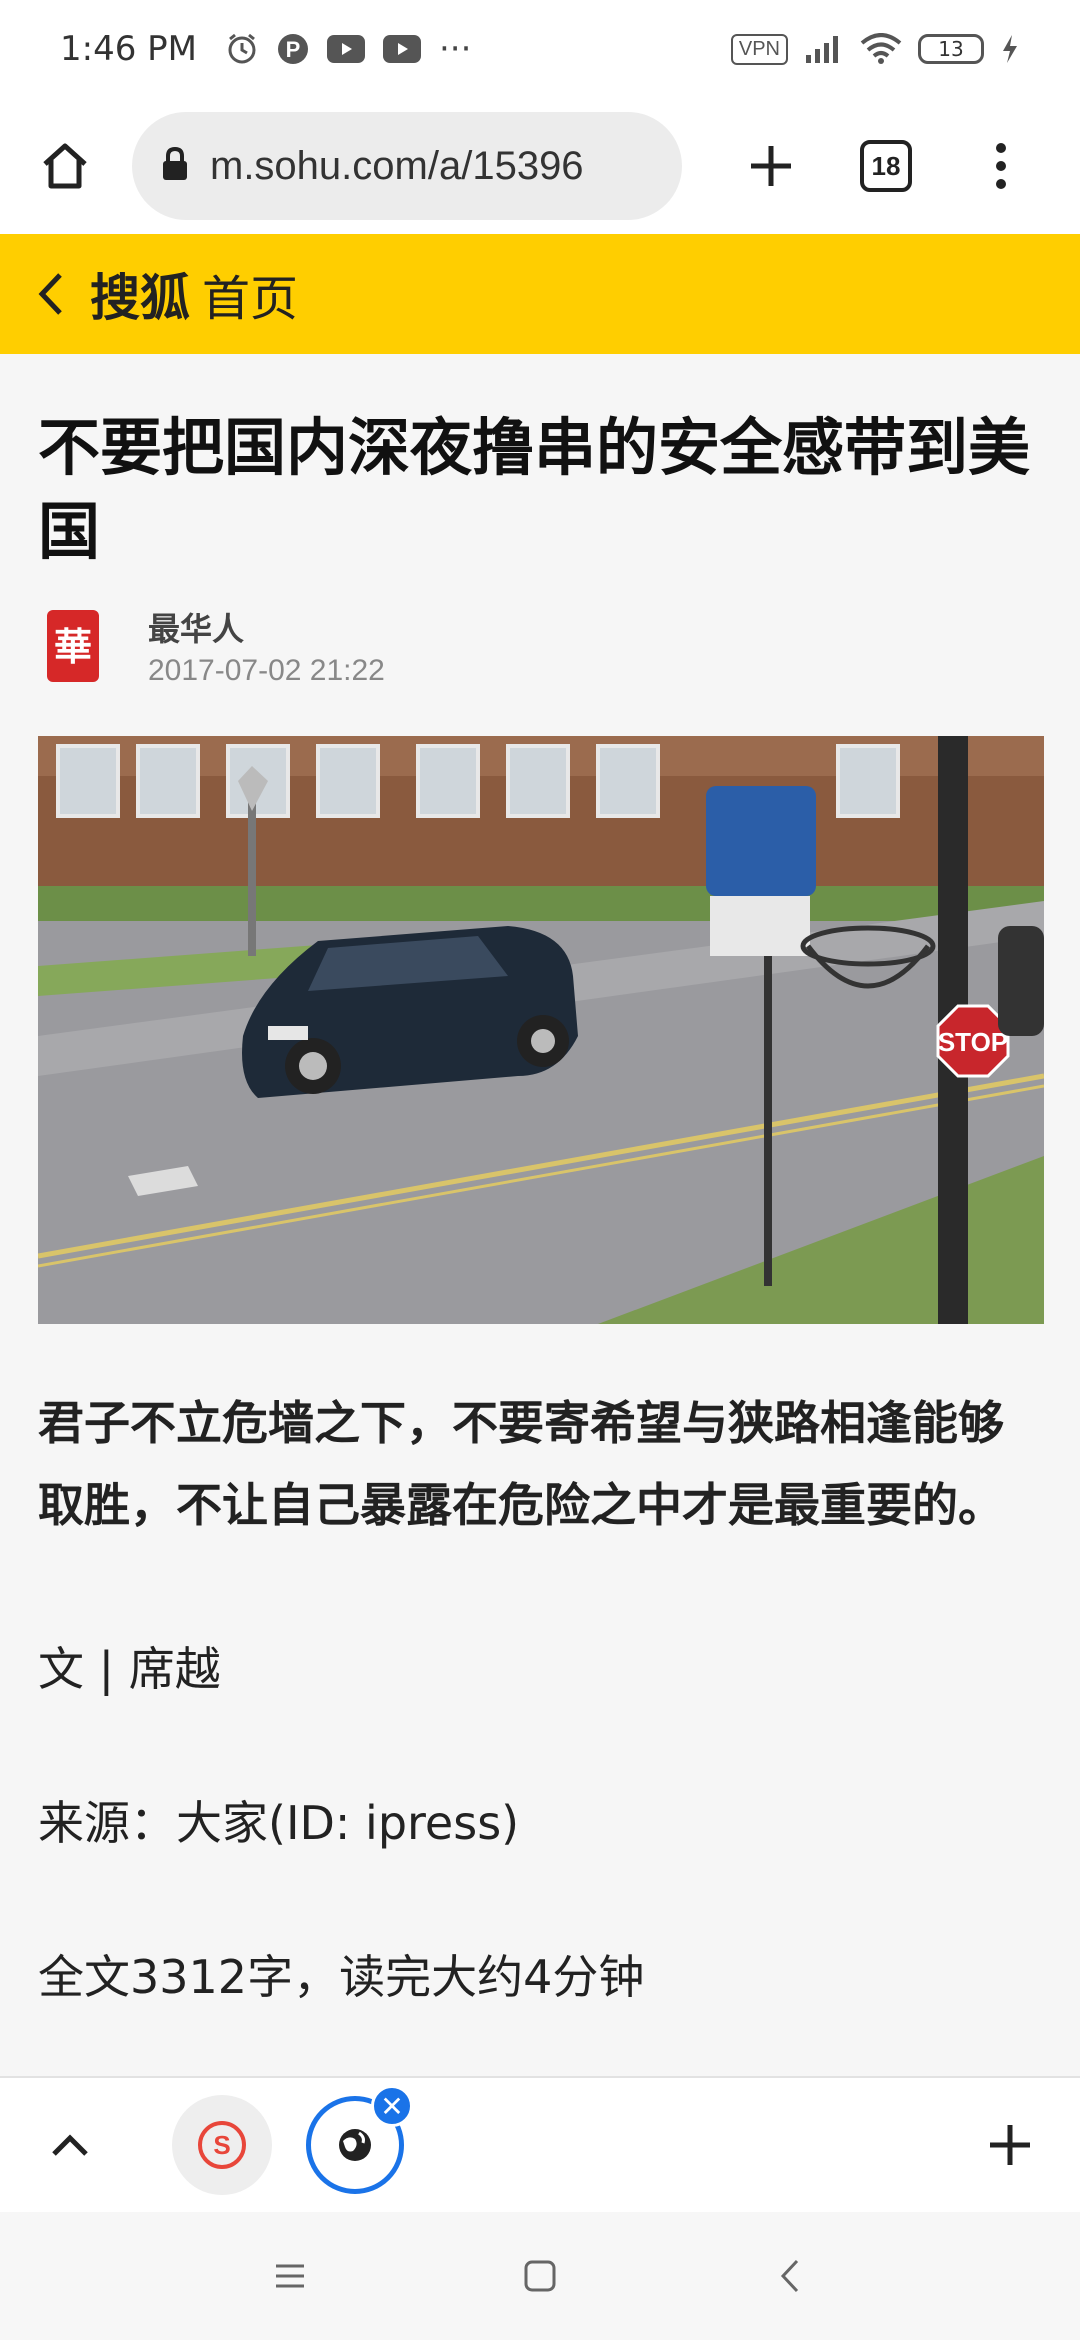 The image size is (1080, 2340). I want to click on battery-level: 13, so click(951, 49).